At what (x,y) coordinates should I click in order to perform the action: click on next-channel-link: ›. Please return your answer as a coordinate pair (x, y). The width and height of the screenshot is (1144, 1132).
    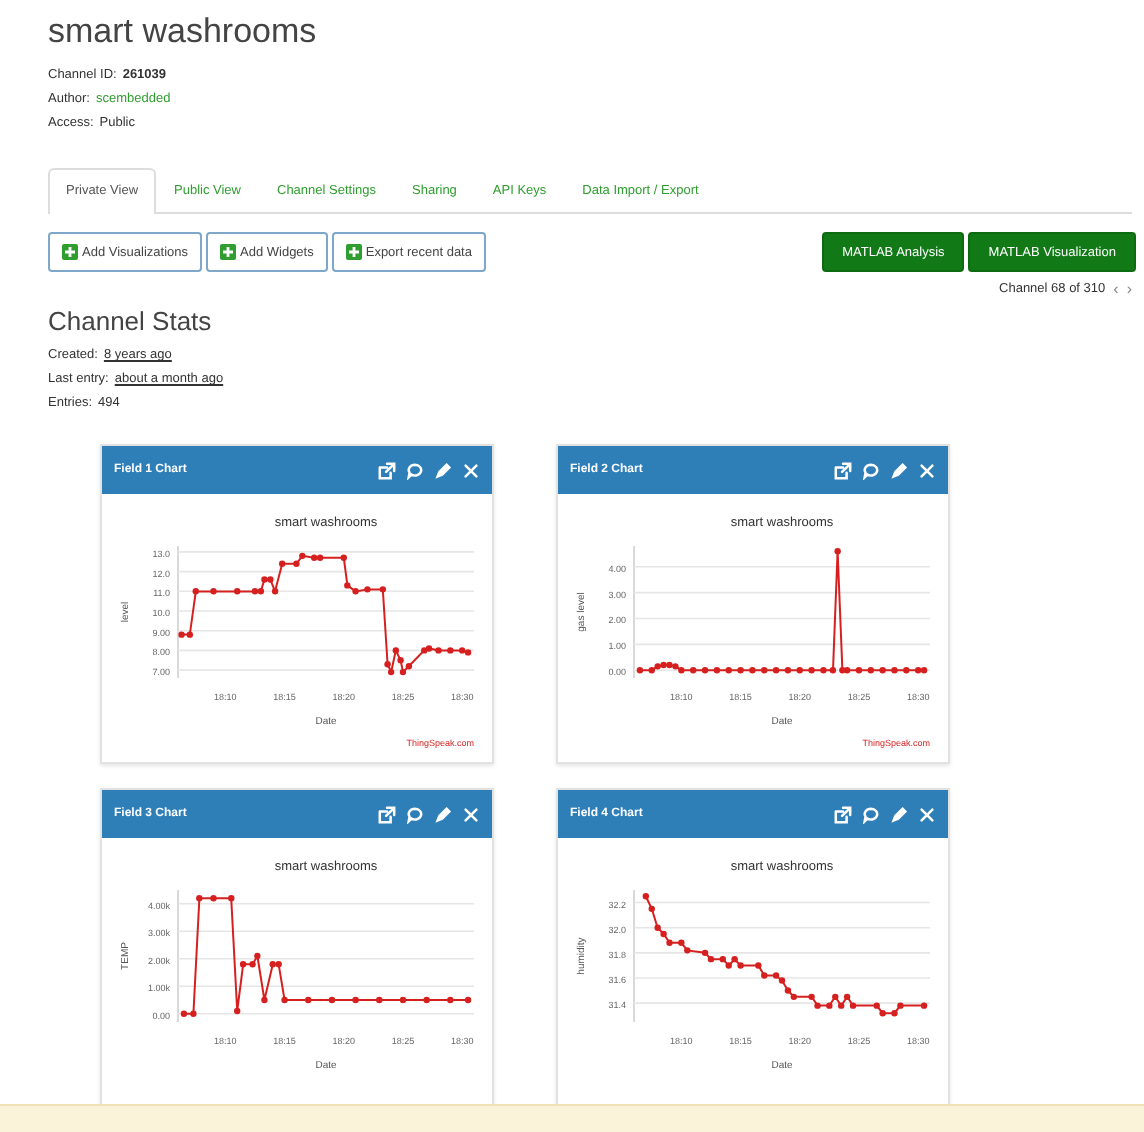
    Looking at the image, I should click on (1129, 289).